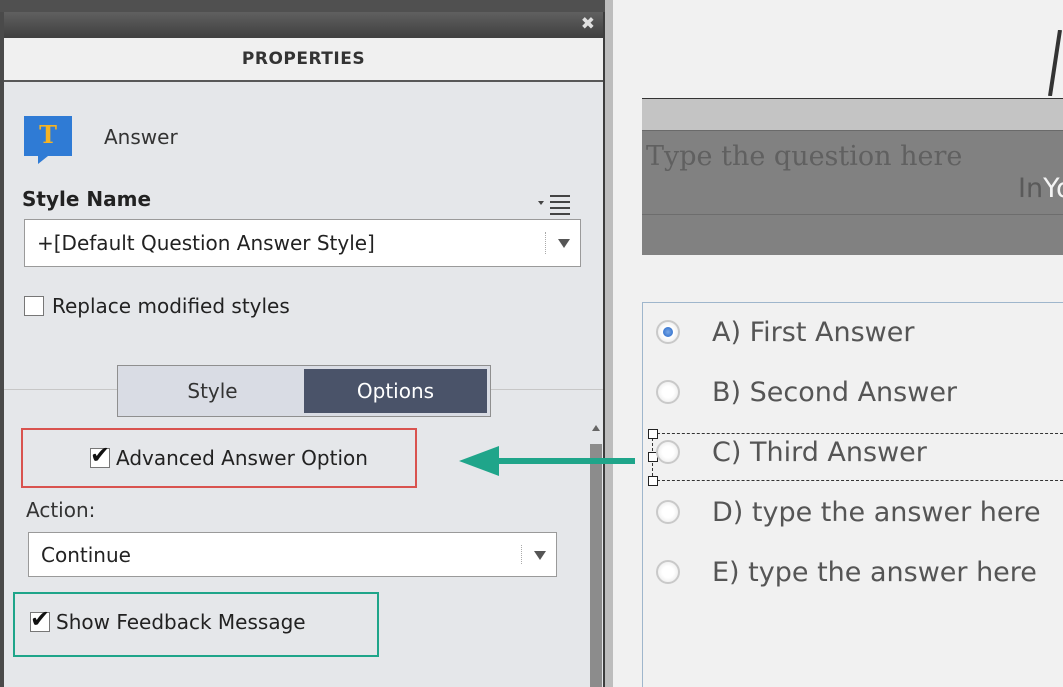 Image resolution: width=1063 pixels, height=687 pixels. Describe the element at coordinates (852, 214) in the screenshot. I see `question-header-divider` at that location.